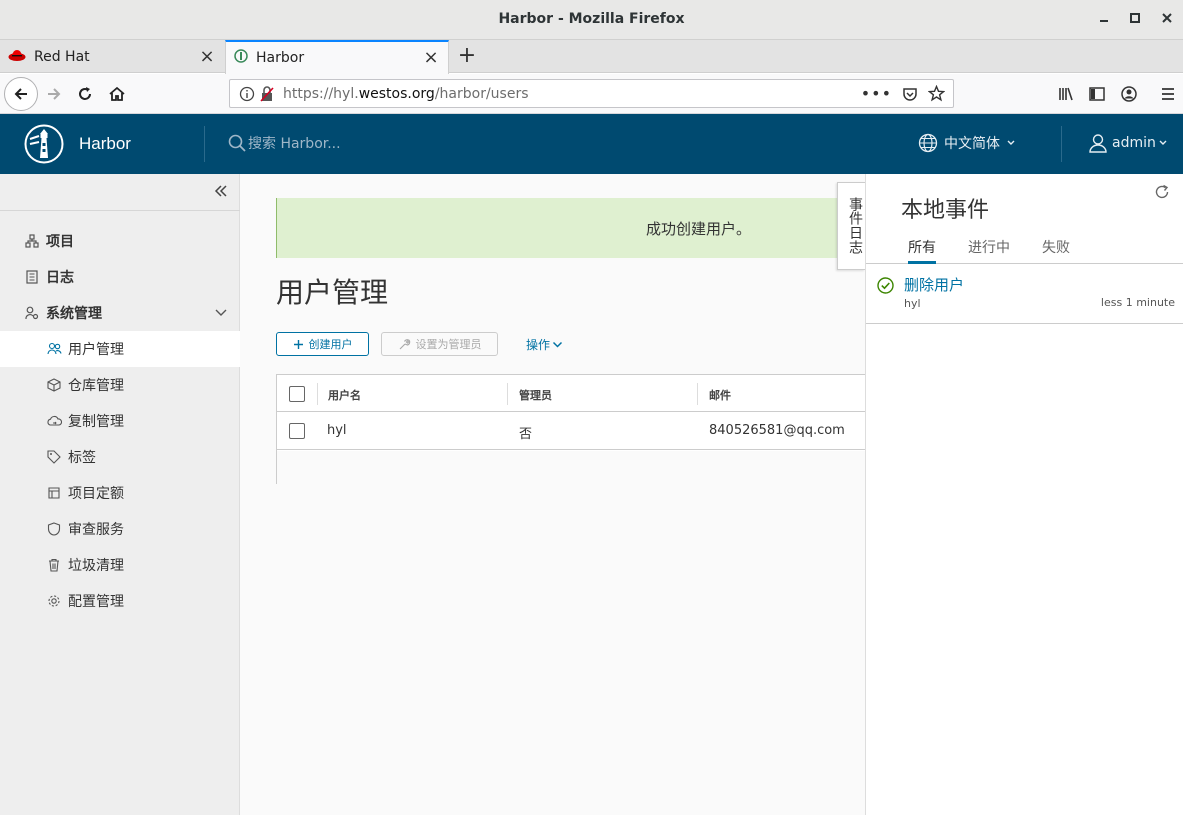 This screenshot has width=1183, height=815. Describe the element at coordinates (467, 56) in the screenshot. I see `new-tab-button: +` at that location.